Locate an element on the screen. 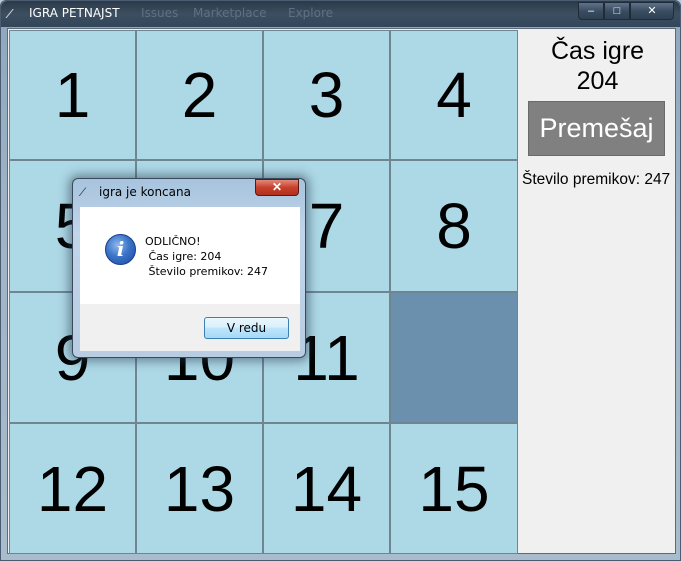  tile-12: 12 is located at coordinates (72, 488).